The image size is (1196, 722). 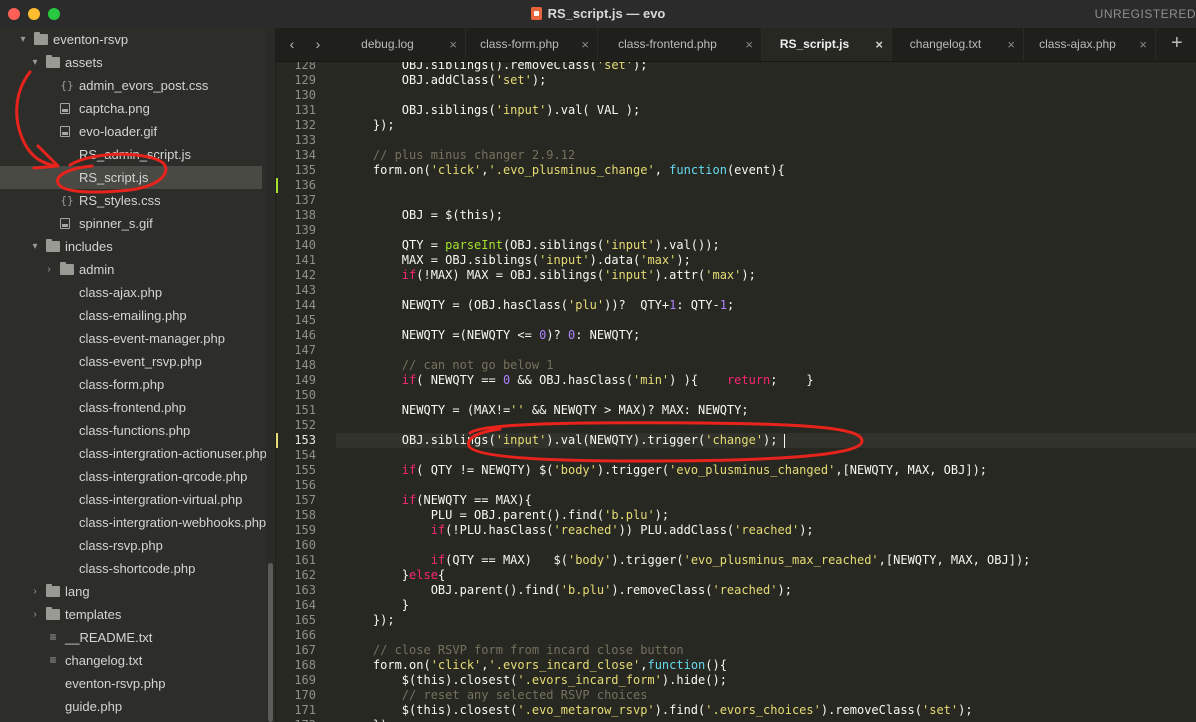 What do you see at coordinates (131, 430) in the screenshot?
I see `sidebar-item: class-functions.php` at bounding box center [131, 430].